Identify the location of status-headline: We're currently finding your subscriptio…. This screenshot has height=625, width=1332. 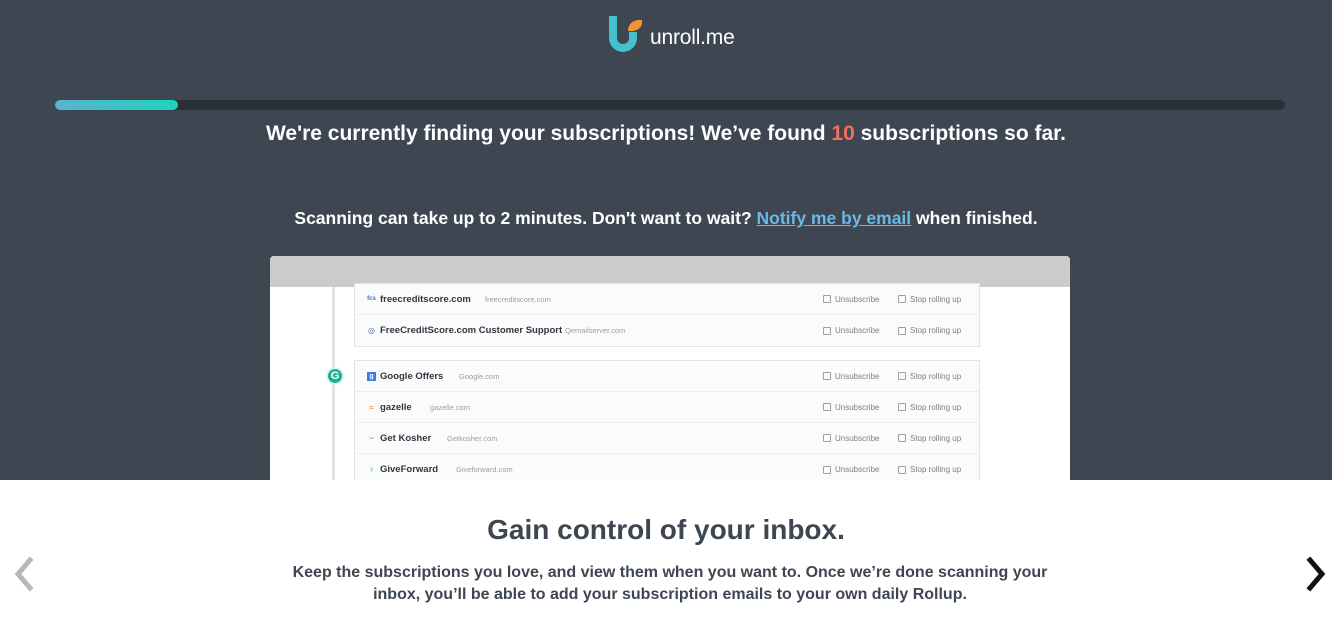
(666, 134).